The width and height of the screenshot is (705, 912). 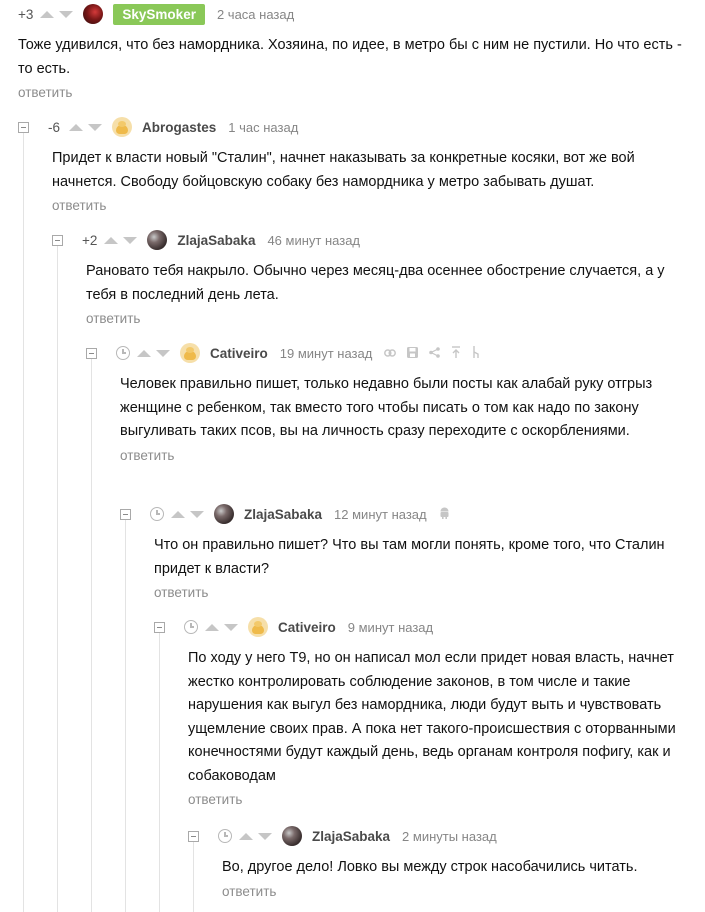 I want to click on rating: +3, so click(x=26, y=14).